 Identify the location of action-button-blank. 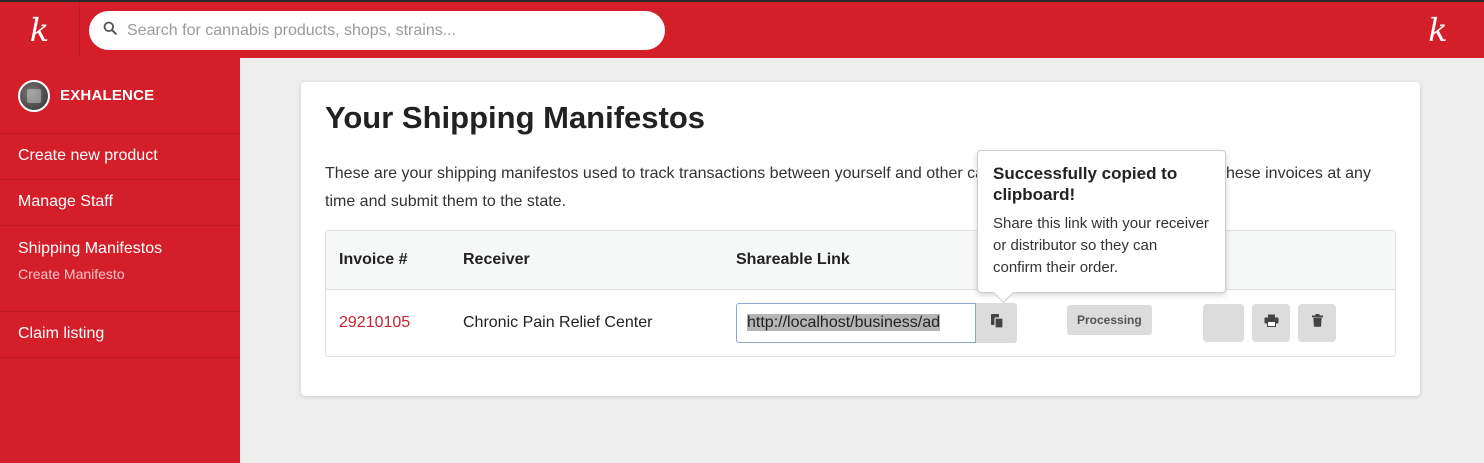
(1223, 323).